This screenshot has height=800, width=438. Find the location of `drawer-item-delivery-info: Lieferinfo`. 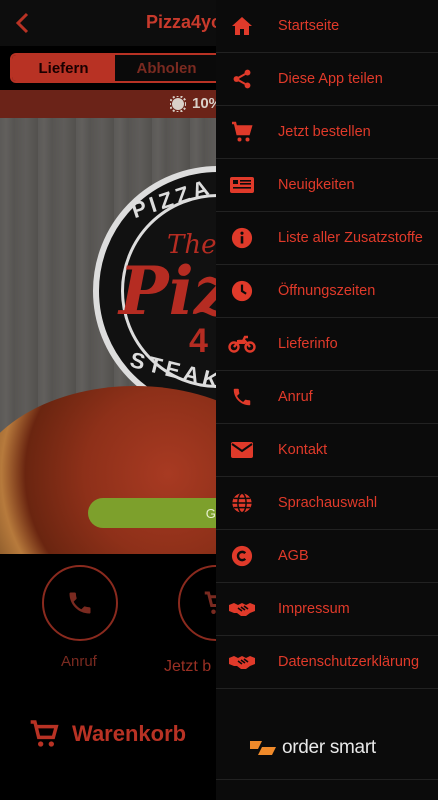

drawer-item-delivery-info: Lieferinfo is located at coordinates (327, 344).